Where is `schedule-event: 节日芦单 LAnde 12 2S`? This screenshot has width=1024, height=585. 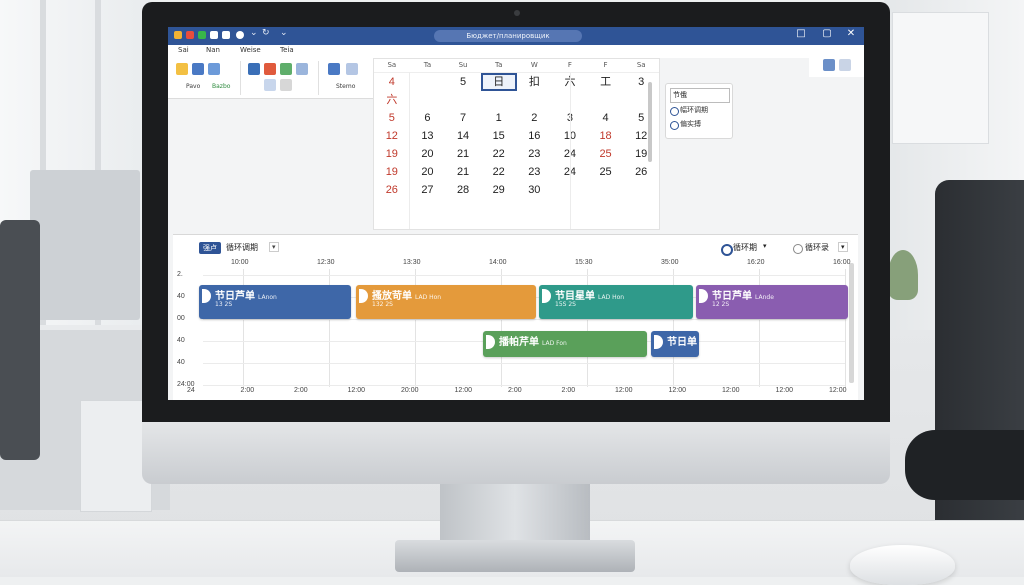
schedule-event: 节日芦单 LAnde 12 2S is located at coordinates (772, 302).